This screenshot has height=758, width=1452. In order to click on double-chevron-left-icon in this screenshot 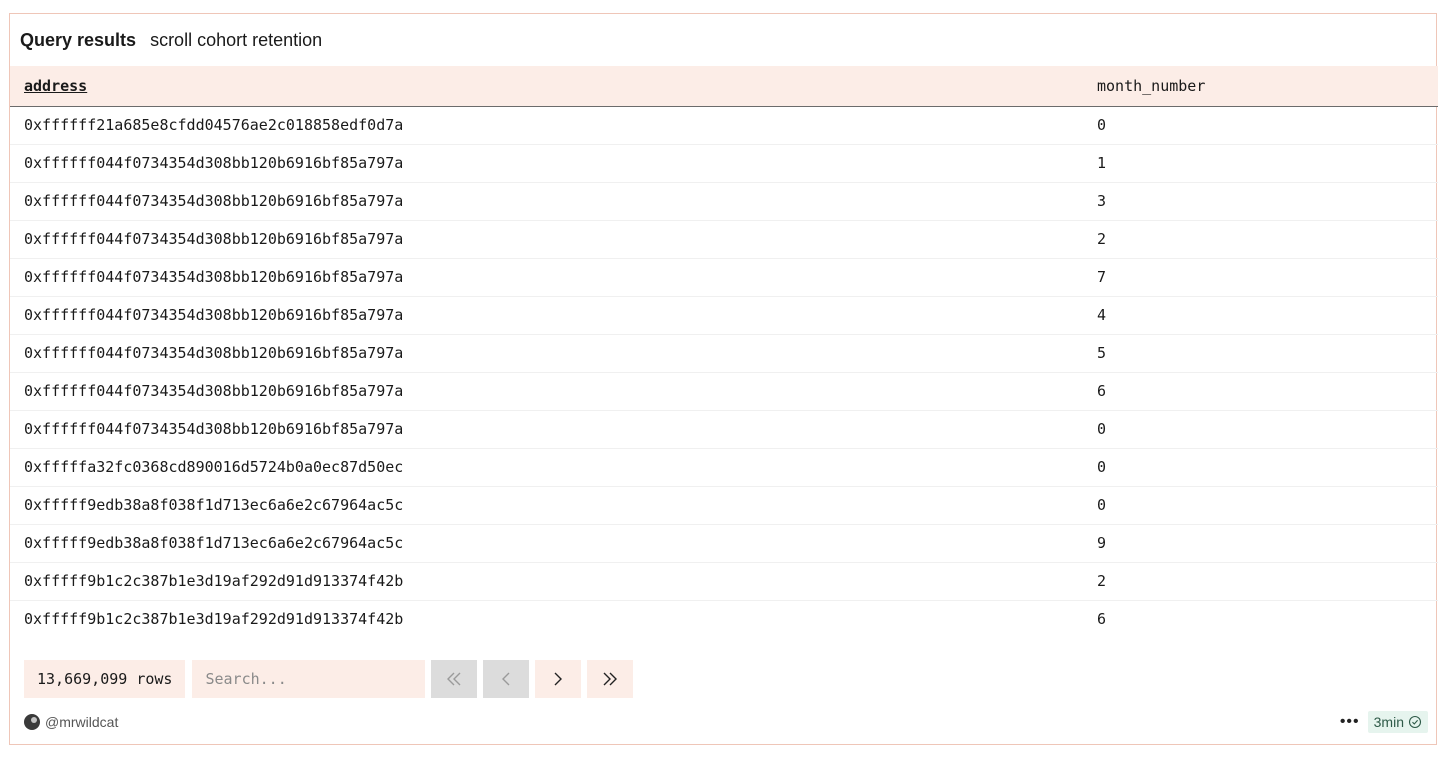, I will do `click(454, 679)`.